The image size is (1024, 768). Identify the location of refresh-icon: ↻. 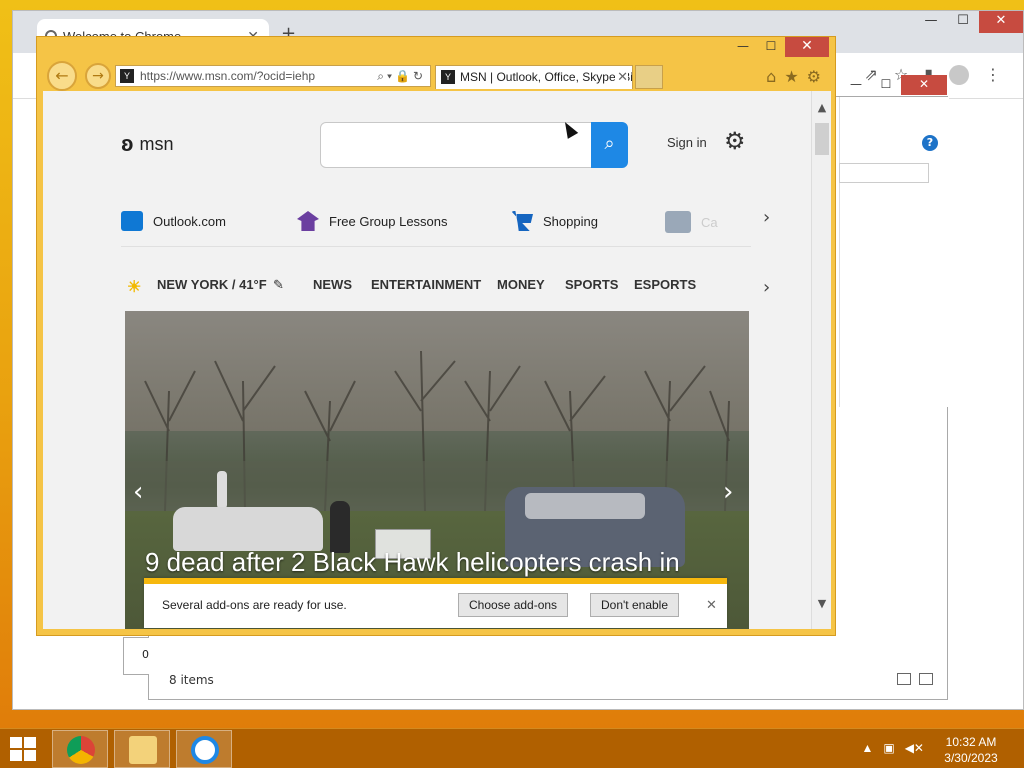
(419, 76).